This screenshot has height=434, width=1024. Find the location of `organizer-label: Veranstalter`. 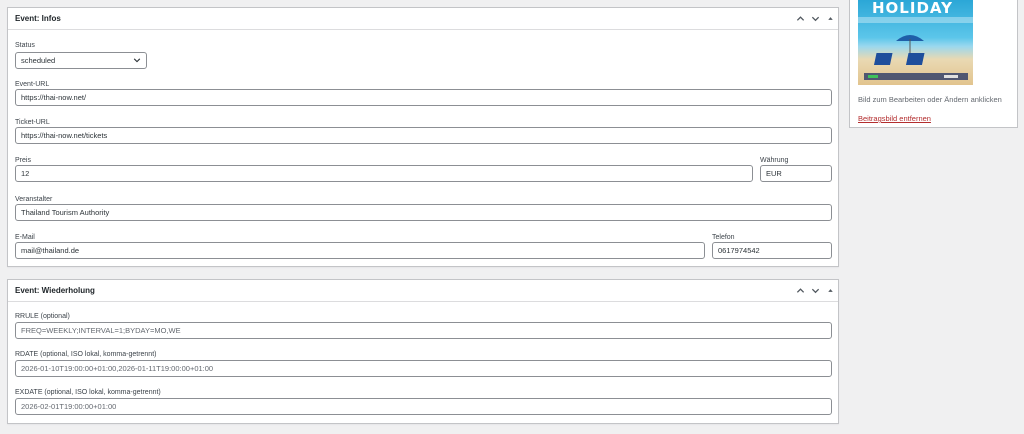

organizer-label: Veranstalter is located at coordinates (34, 199).